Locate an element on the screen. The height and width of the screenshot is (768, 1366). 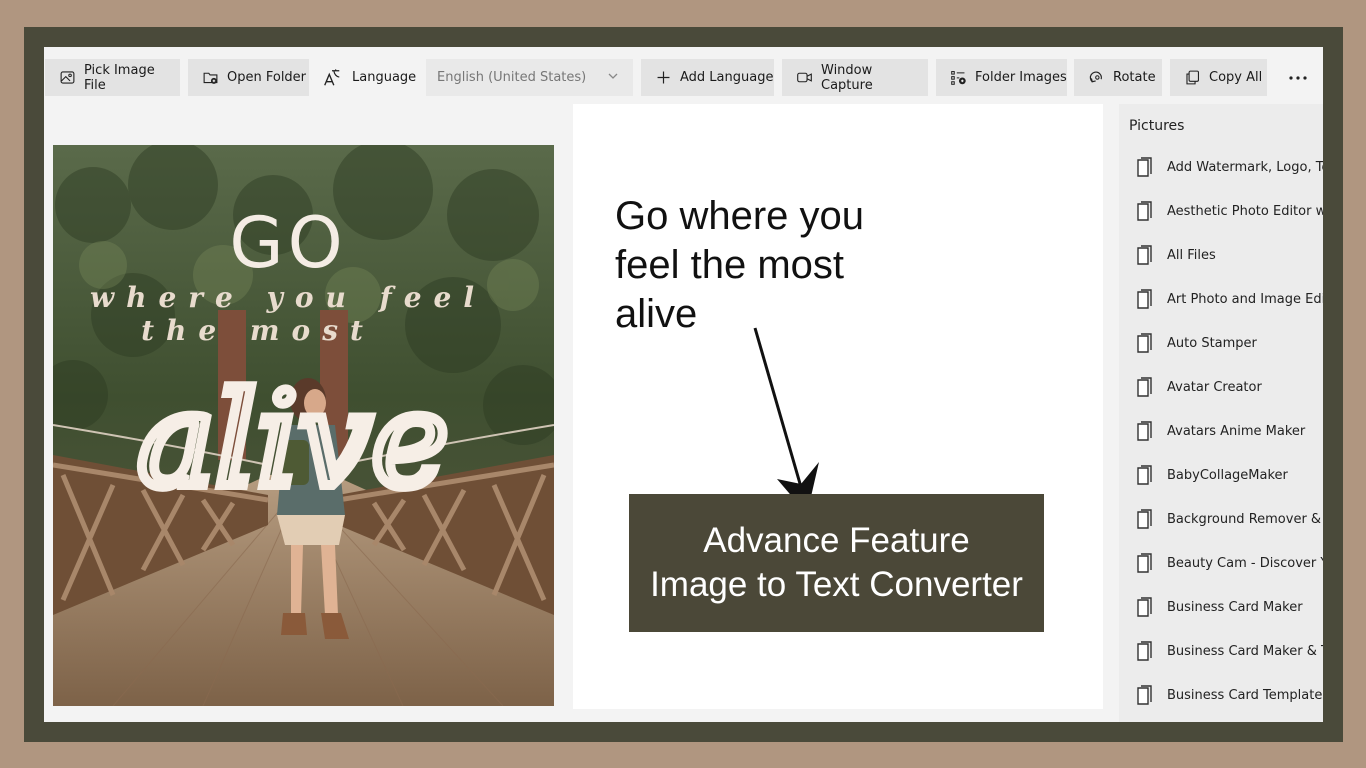
plus-icon is located at coordinates (663, 77).